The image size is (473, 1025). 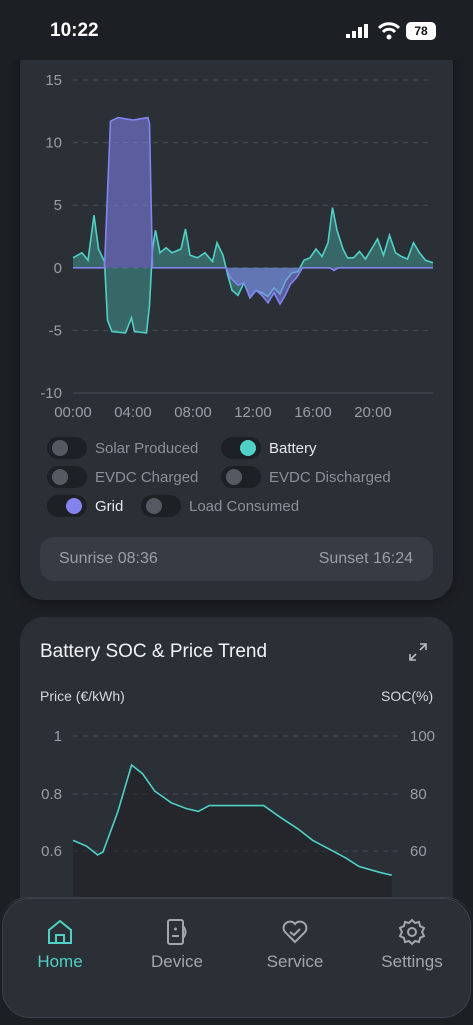 I want to click on legend-toggle-battery: Battery, so click(x=269, y=448).